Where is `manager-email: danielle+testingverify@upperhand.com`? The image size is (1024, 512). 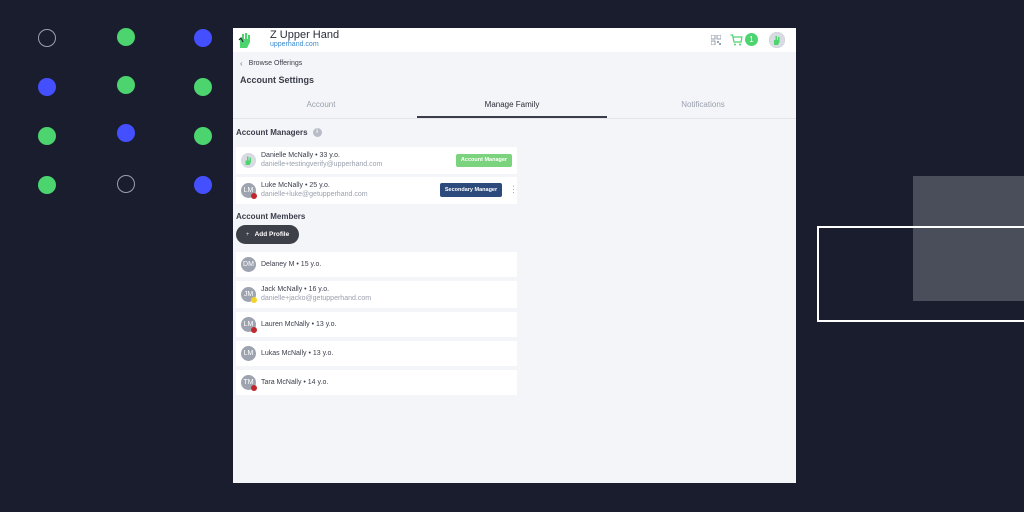 manager-email: danielle+testingverify@upperhand.com is located at coordinates (322, 164).